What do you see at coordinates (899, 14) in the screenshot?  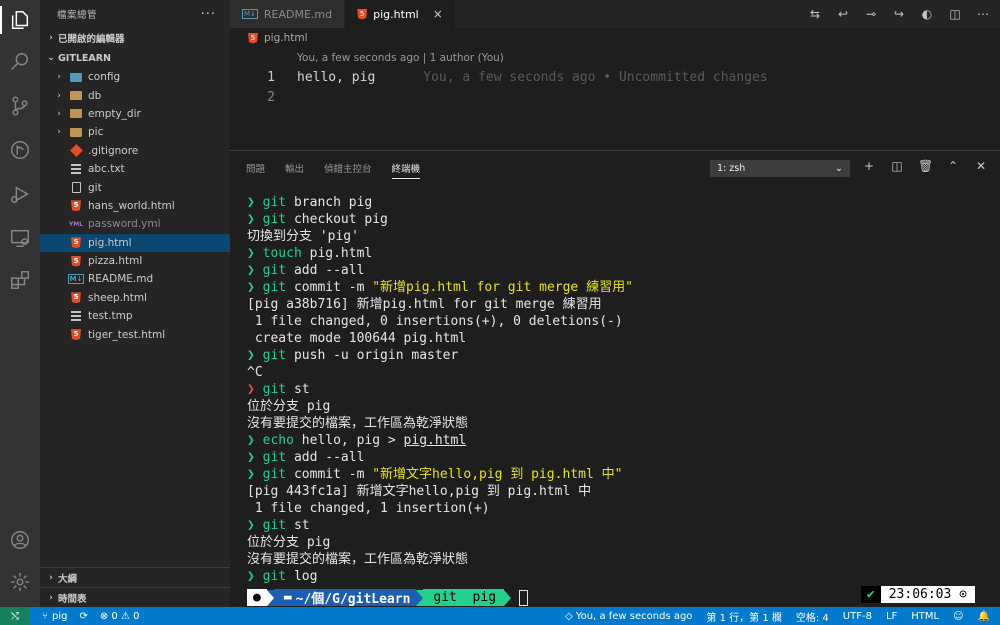 I see `go-forward-icon: ↪` at bounding box center [899, 14].